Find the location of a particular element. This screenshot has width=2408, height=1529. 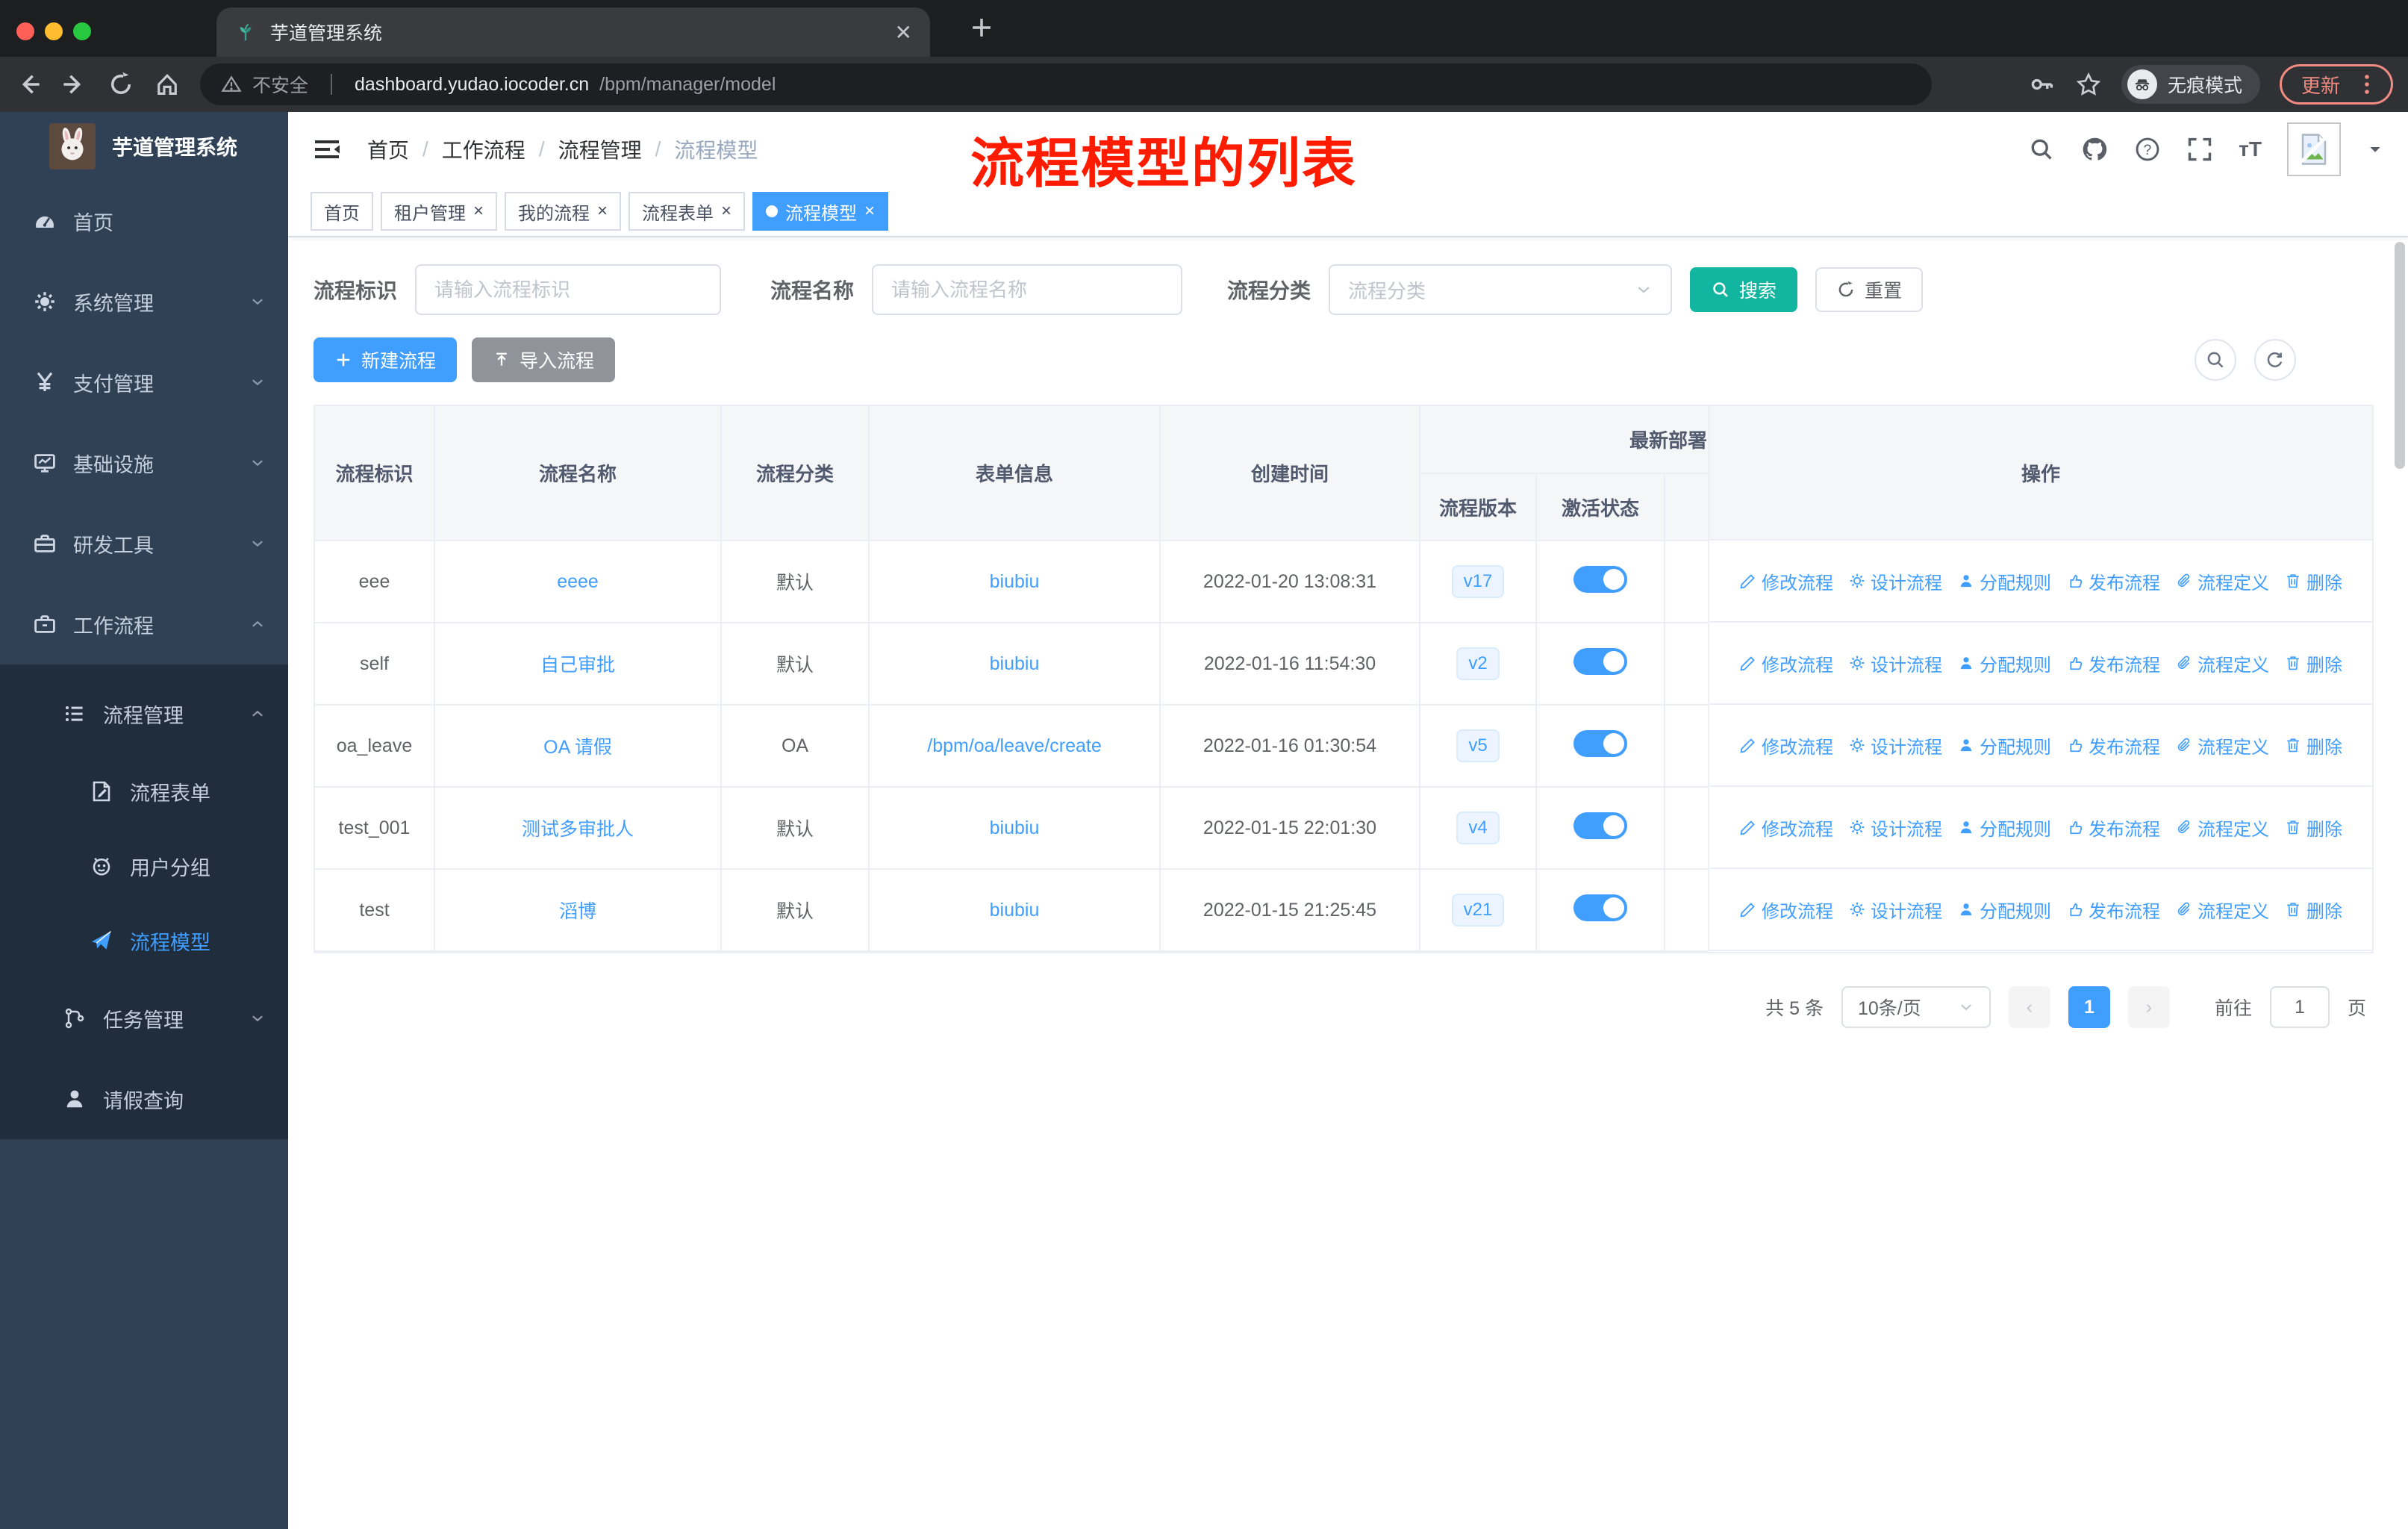

tag-process-form: 流程表单 × is located at coordinates (687, 211).